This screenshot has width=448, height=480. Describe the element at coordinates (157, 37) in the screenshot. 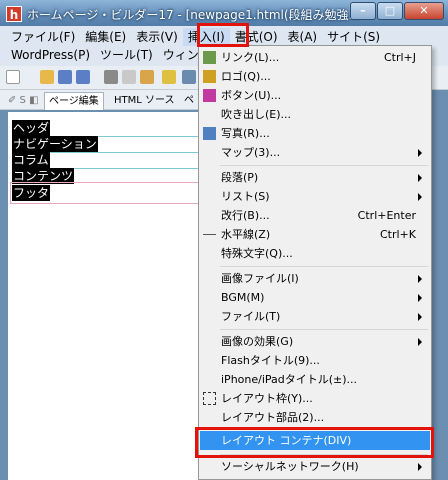

I see `menu-view: 表示(V)` at that location.